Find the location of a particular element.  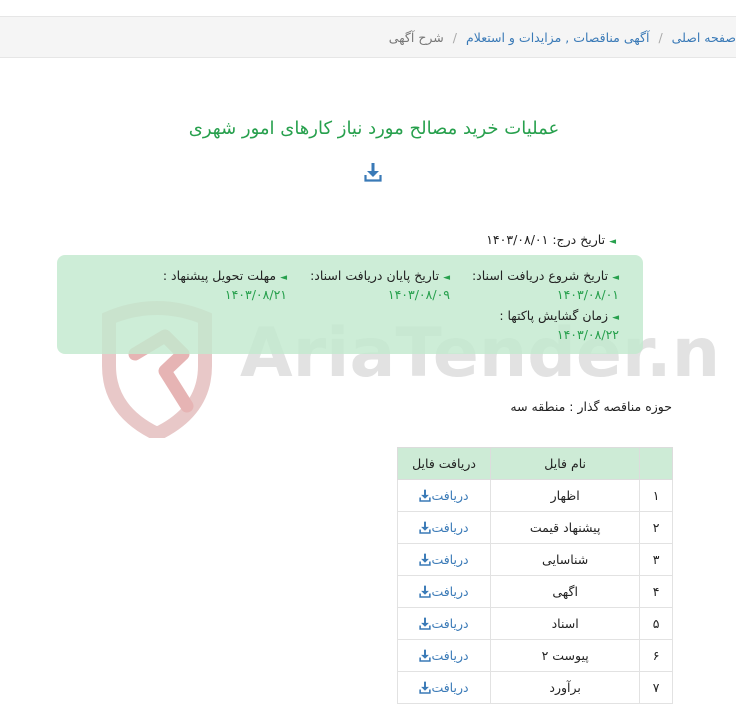

breadcrumb-home: صفحه اصلی is located at coordinates (704, 37).